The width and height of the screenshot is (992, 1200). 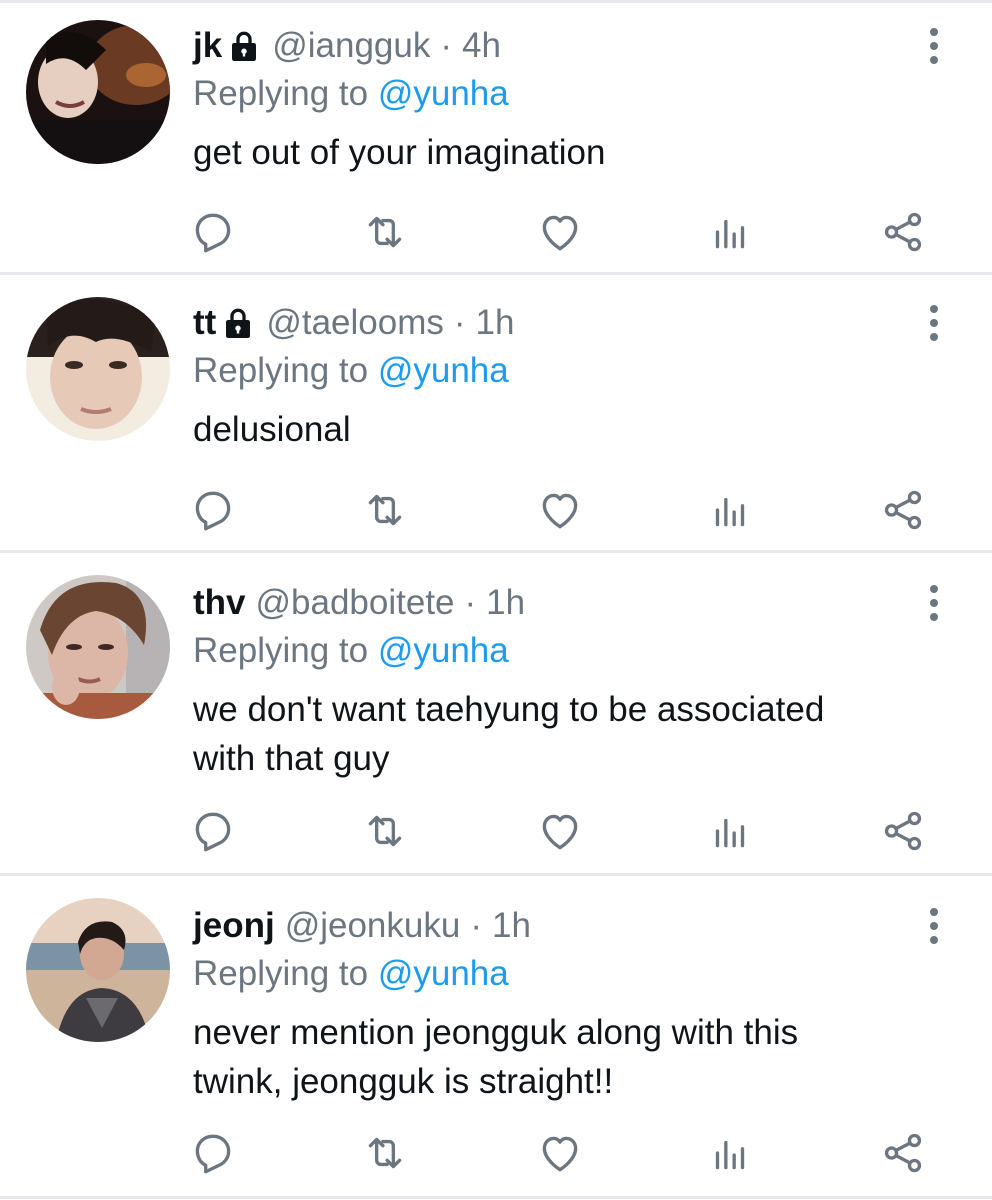 I want to click on user-handle: @taelooms, so click(x=355, y=323).